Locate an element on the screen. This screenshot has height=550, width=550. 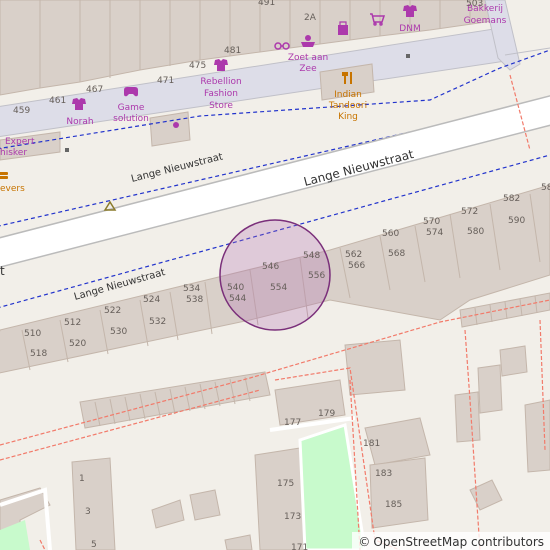
house-number: 185 is located at coordinates (393, 505).